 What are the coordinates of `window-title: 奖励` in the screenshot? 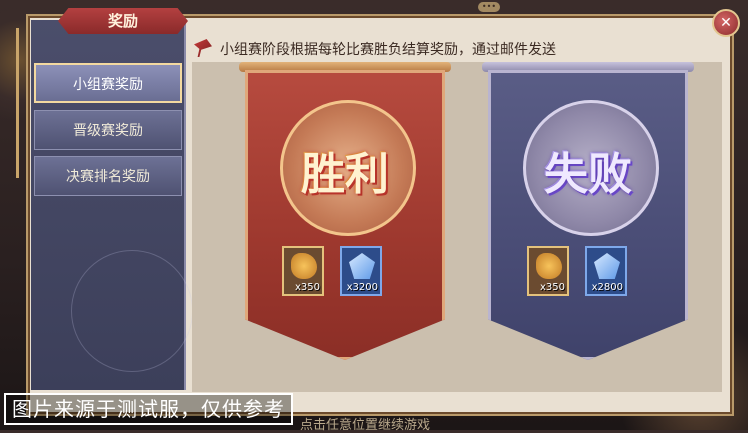 It's located at (123, 21).